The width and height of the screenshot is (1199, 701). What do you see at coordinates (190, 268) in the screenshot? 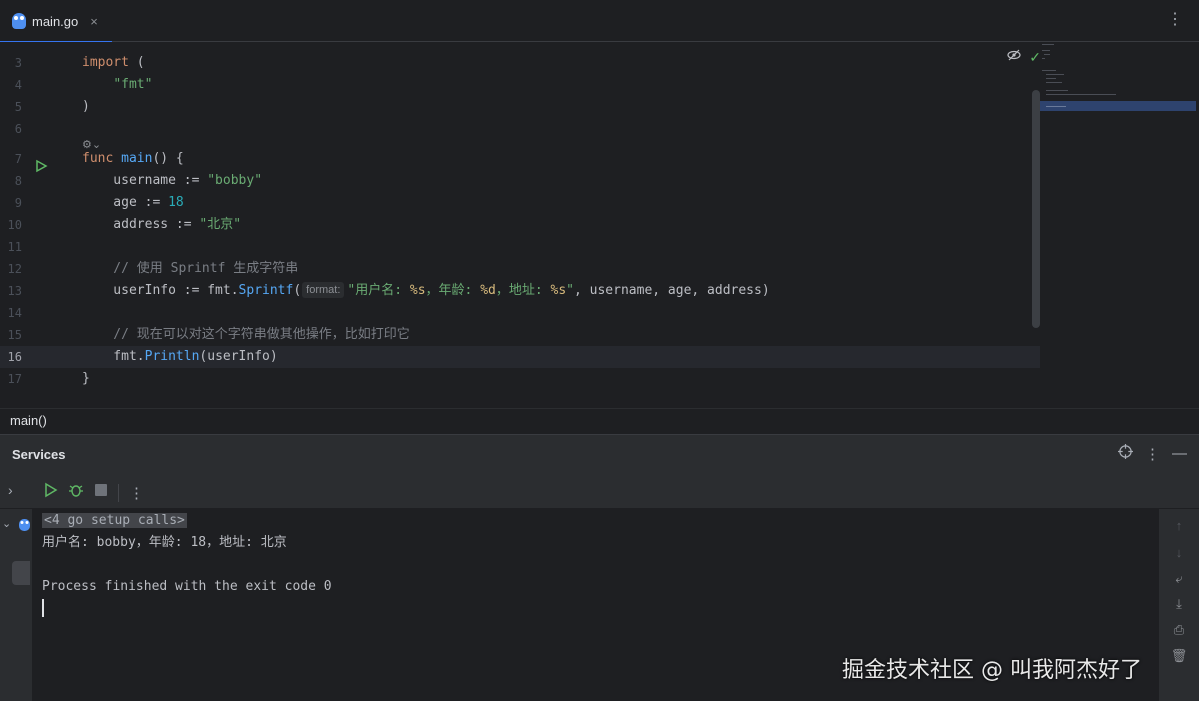
I see `code-text: // 使用 Sprintf 生成字符串` at bounding box center [190, 268].